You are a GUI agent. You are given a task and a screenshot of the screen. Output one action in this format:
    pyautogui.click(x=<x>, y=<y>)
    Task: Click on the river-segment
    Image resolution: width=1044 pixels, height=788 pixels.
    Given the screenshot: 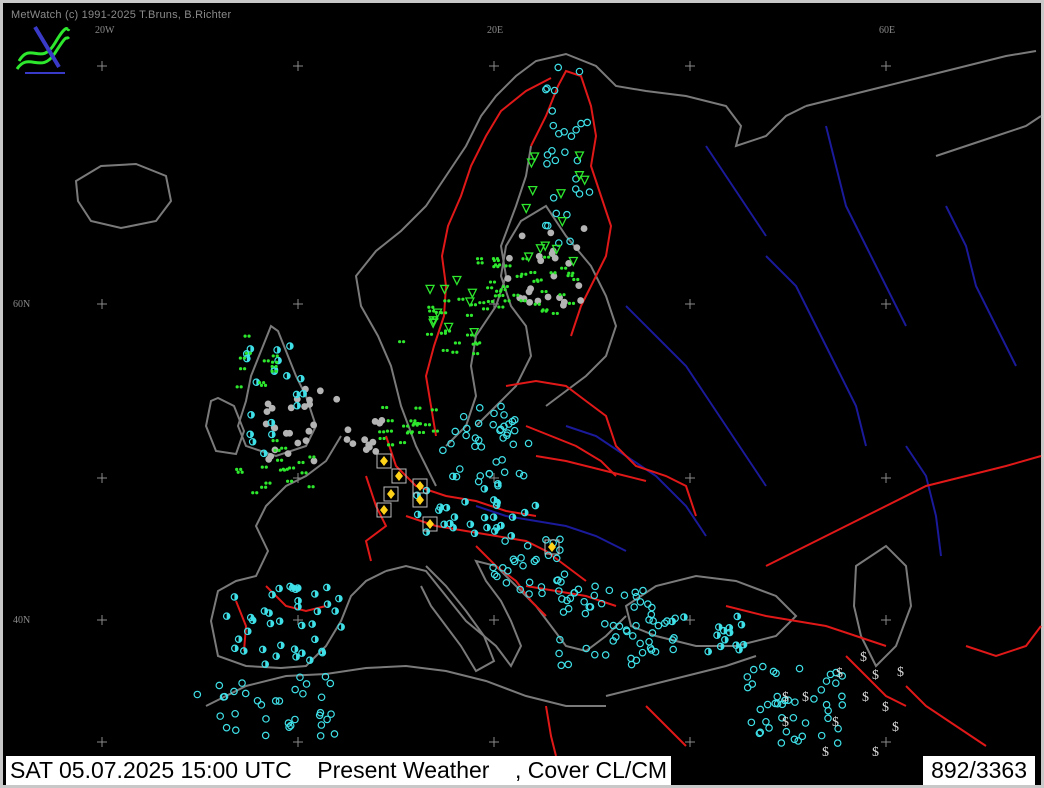 What is the action you would take?
    pyautogui.click(x=636, y=481)
    